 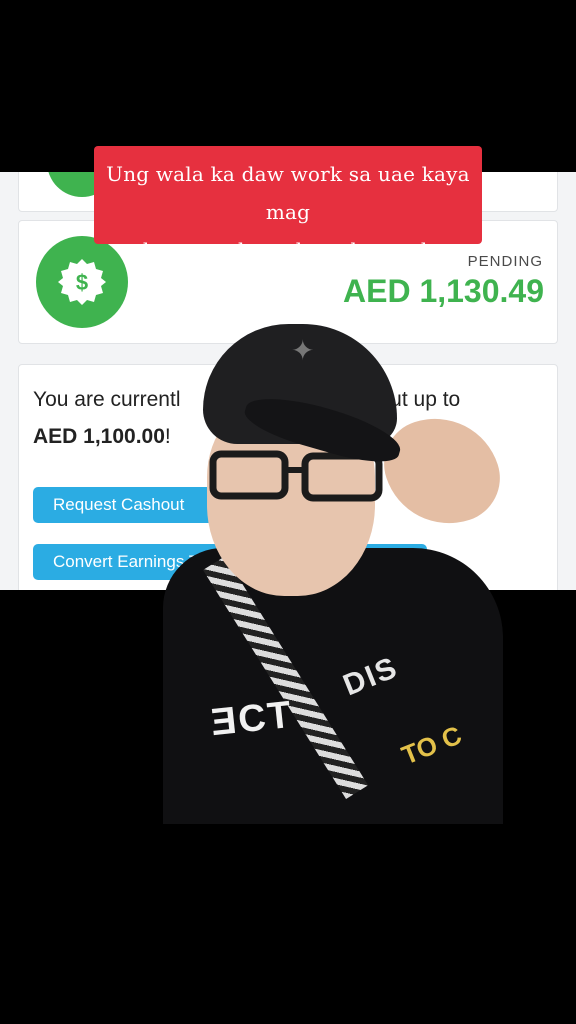 What do you see at coordinates (107, 399) in the screenshot?
I see `cashout-text-prefix: You are currentl` at bounding box center [107, 399].